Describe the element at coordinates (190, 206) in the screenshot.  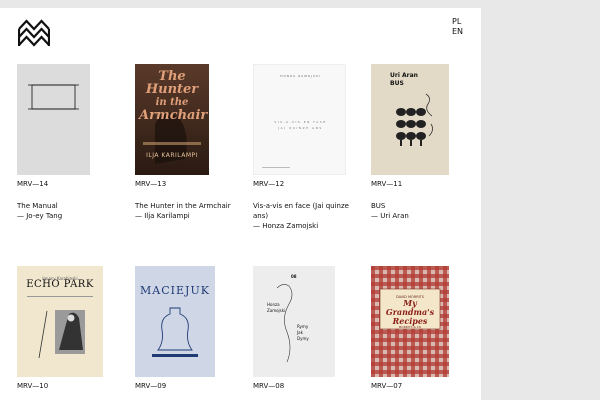
I see `book-title: The Hunter in the Armchair` at that location.